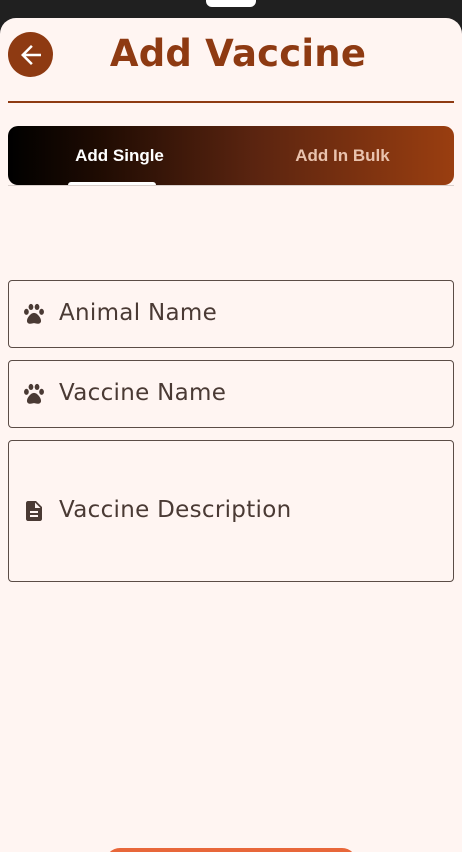 The width and height of the screenshot is (462, 852). Describe the element at coordinates (231, 850) in the screenshot. I see `submit-button` at that location.